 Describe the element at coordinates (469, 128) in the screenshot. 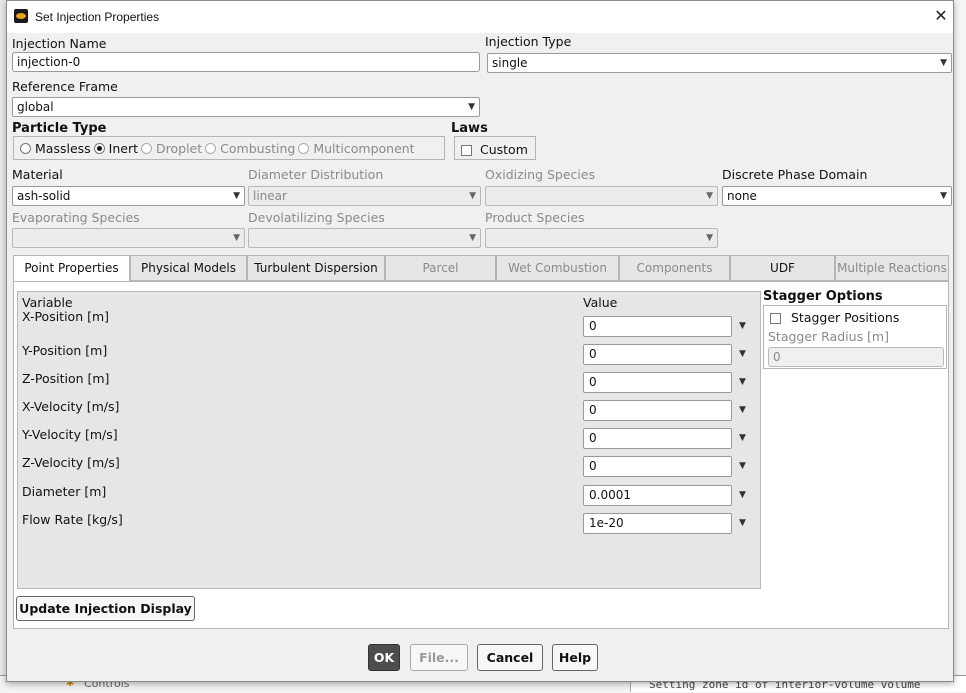

I see `laws-label: Laws` at that location.